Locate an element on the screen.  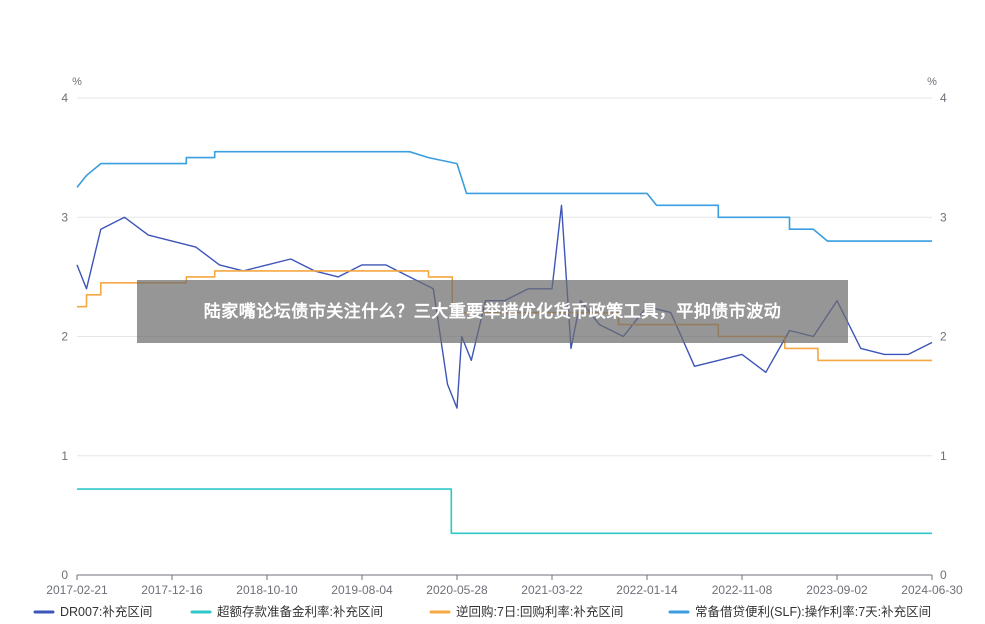
y-tick-label-left: 0 is located at coordinates (64, 575).